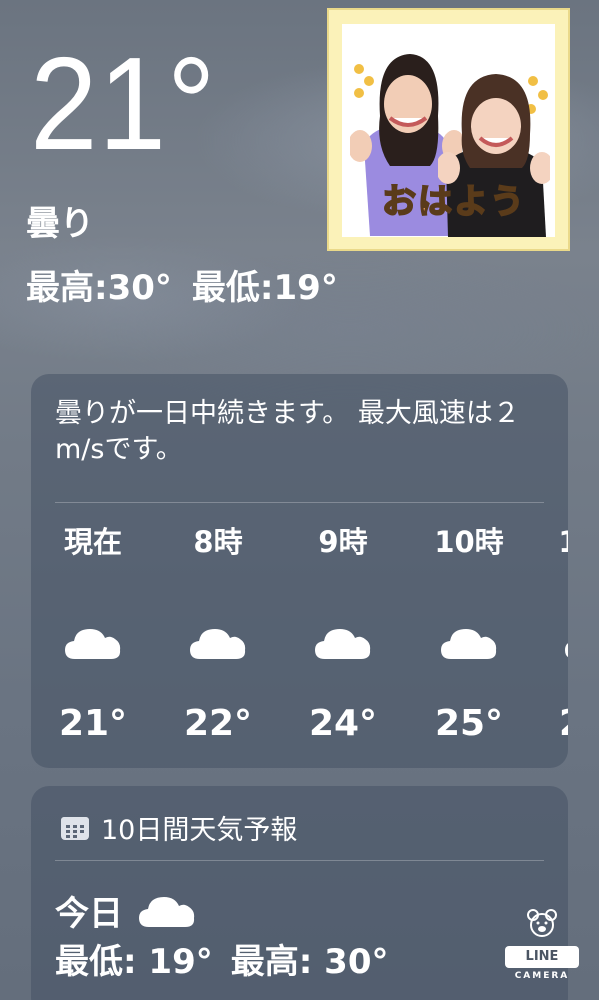 The image size is (599, 1000). I want to click on current-high-low: 最高:30° 最低:19°, so click(182, 284).